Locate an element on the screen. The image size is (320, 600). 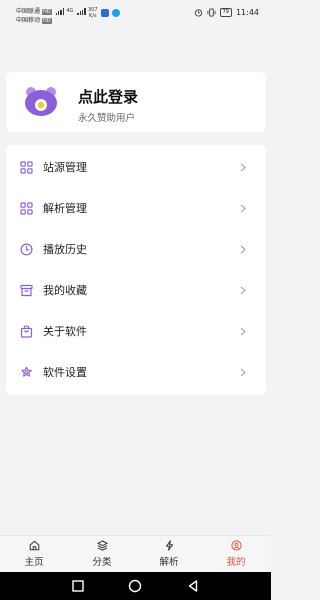
nav-home-label: 主页 is located at coordinates (34, 562).